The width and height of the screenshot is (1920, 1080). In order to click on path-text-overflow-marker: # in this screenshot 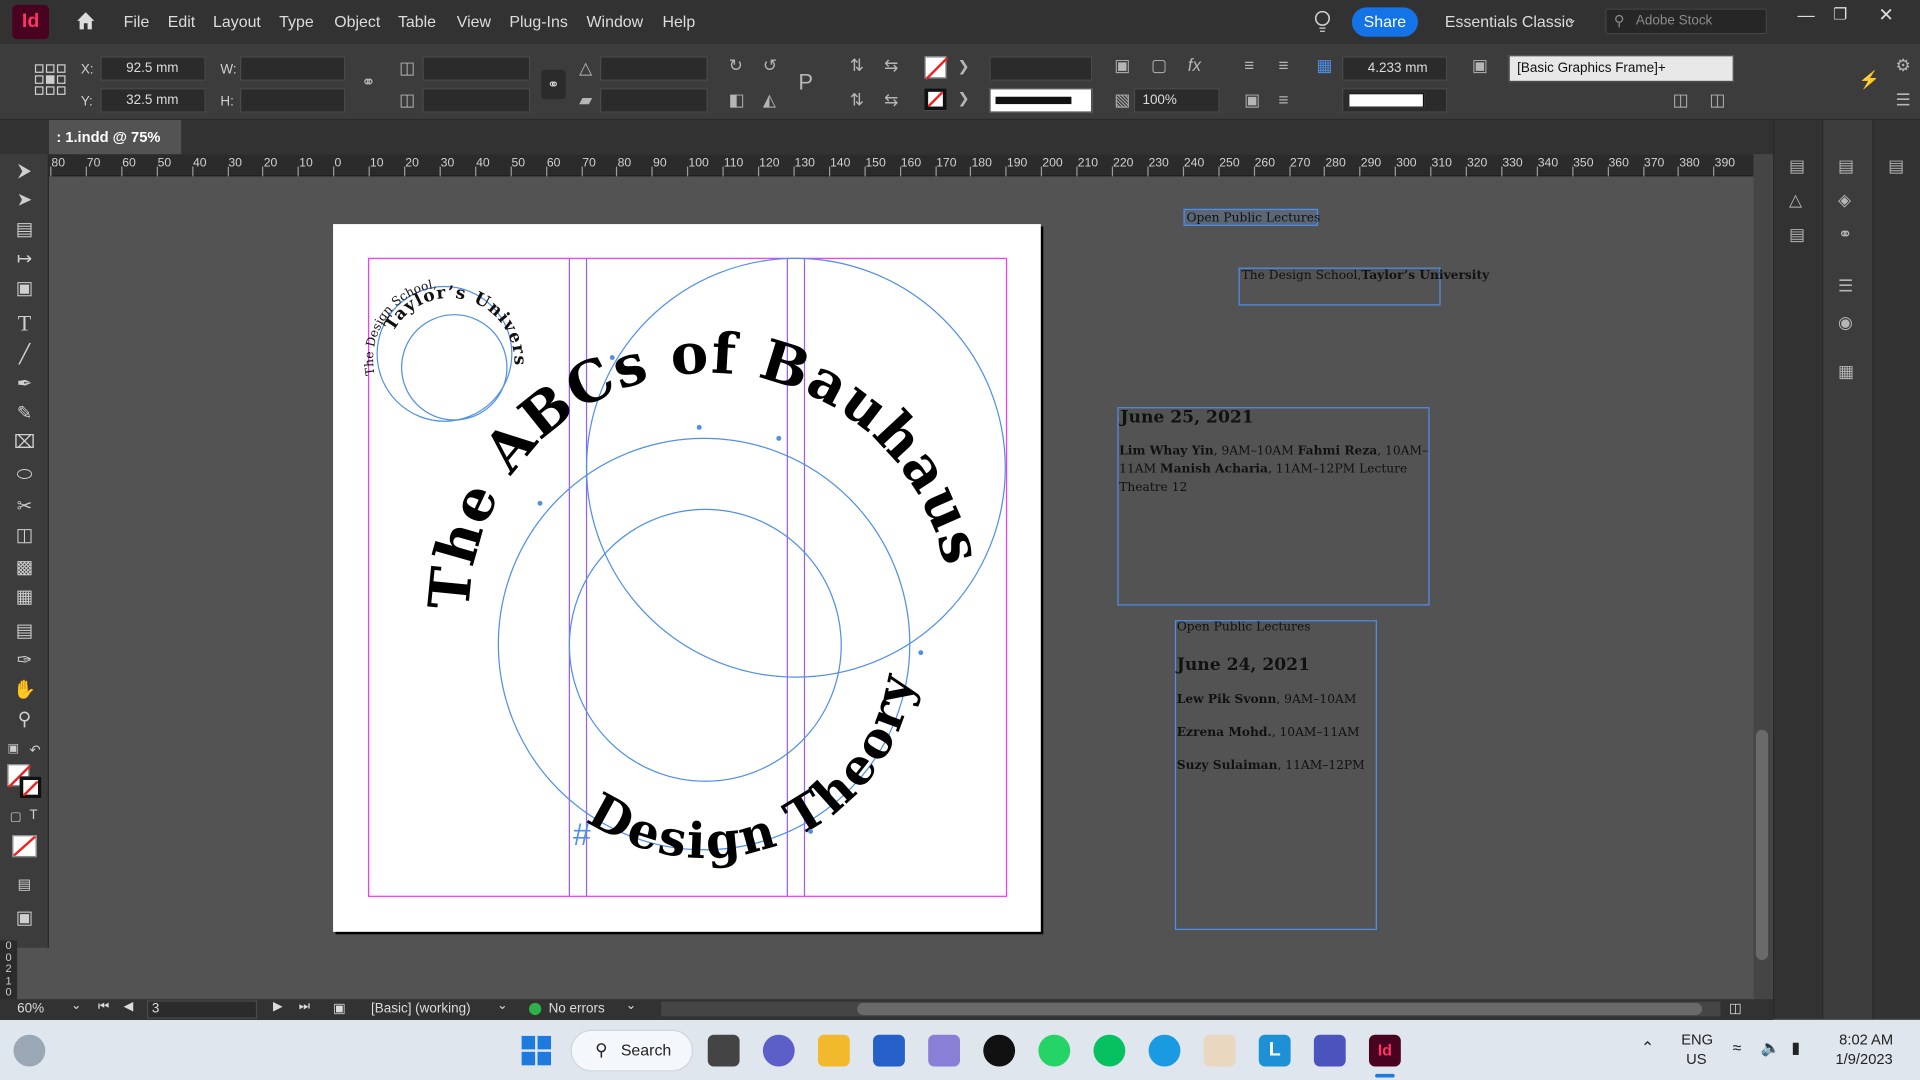, I will do `click(582, 834)`.